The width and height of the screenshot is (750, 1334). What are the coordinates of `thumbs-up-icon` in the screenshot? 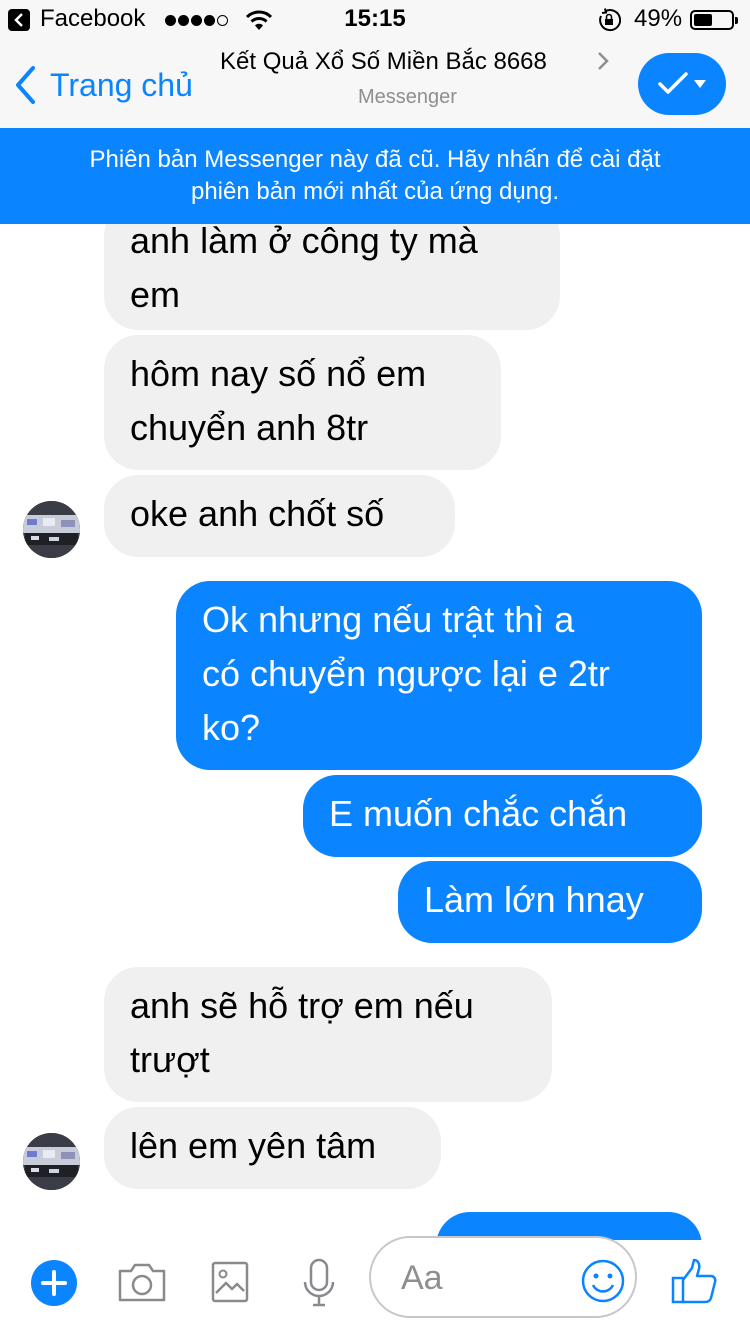 It's located at (694, 1281).